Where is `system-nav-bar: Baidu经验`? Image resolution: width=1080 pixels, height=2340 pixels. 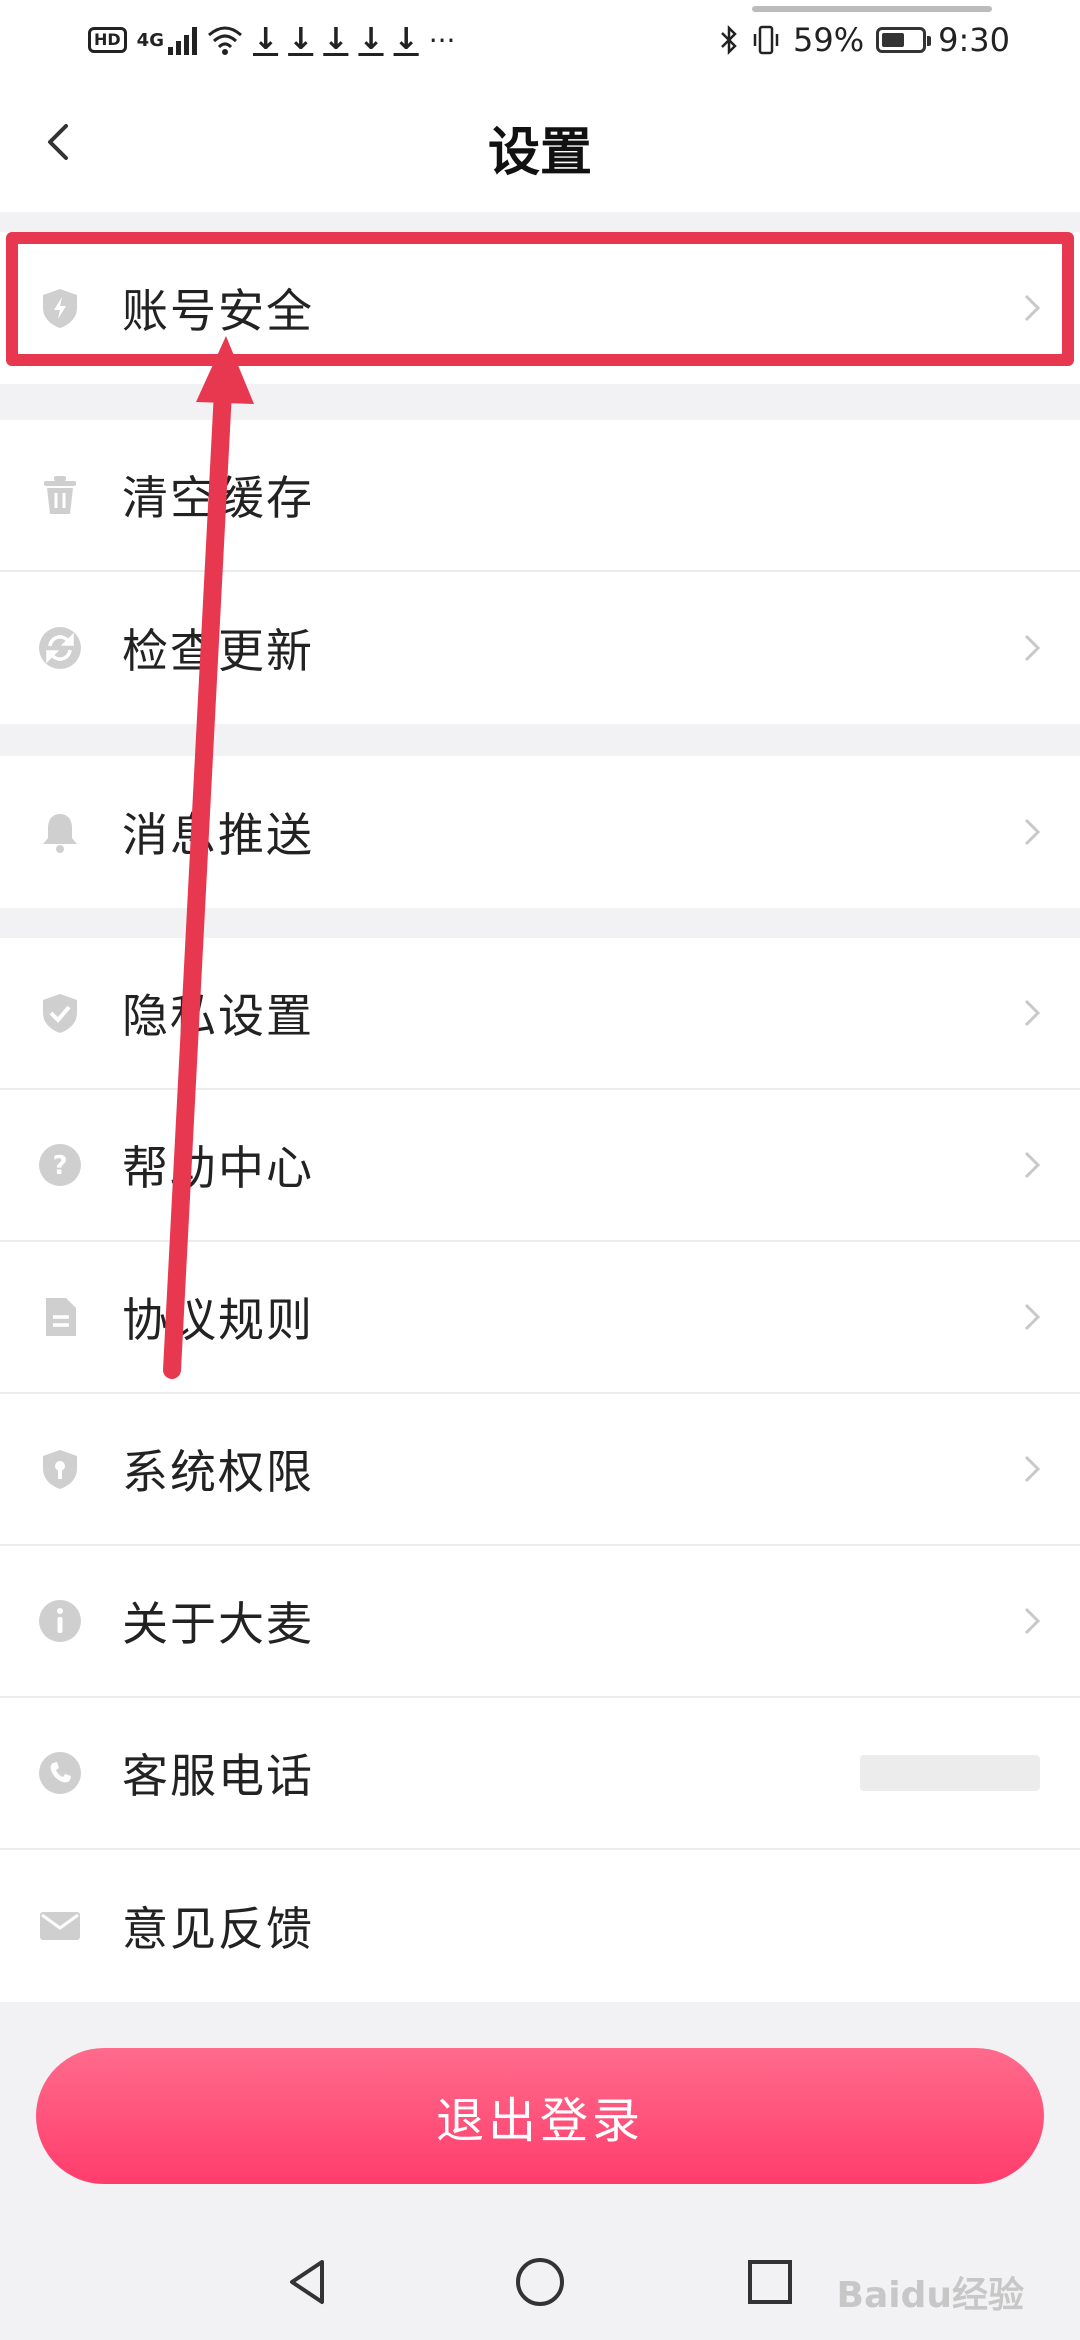 system-nav-bar: Baidu经验 is located at coordinates (540, 2282).